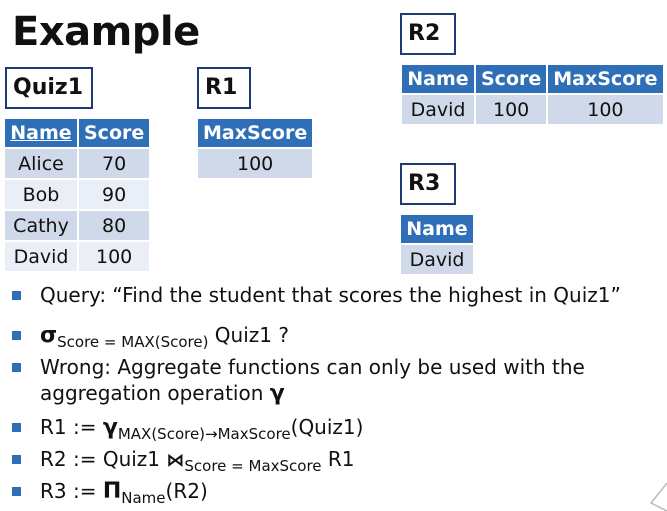 This screenshot has width=667, height=511. What do you see at coordinates (658, 496) in the screenshot?
I see `page-curl-icon` at bounding box center [658, 496].